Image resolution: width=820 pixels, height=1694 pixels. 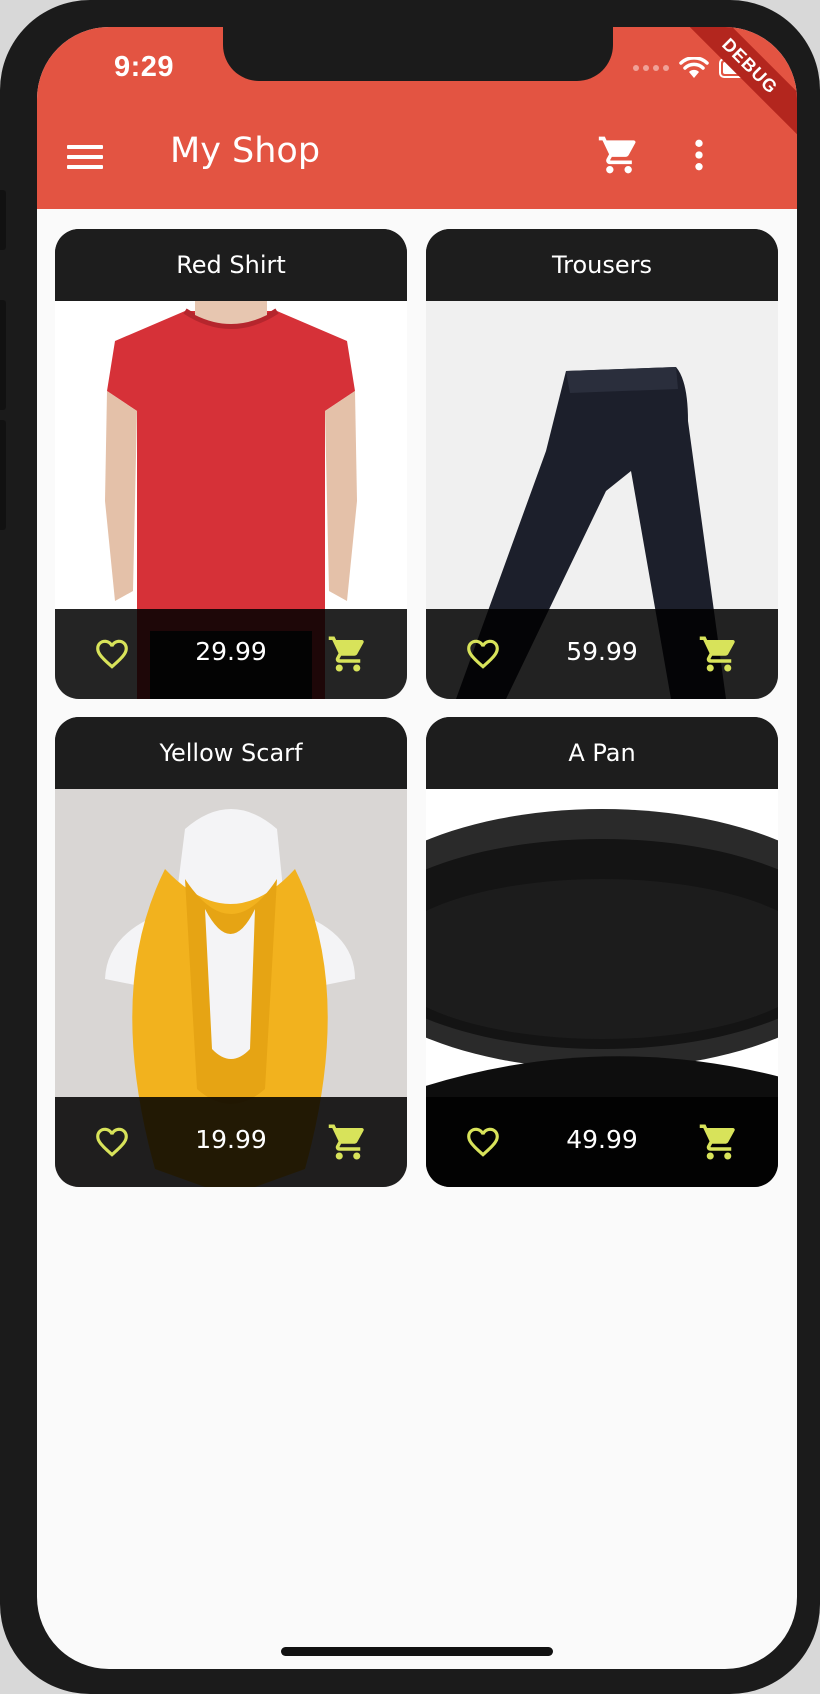 I want to click on product-card: A Pan 49.99, so click(x=602, y=952).